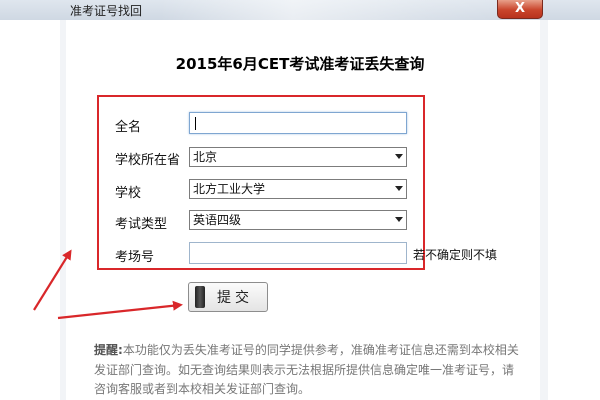  Describe the element at coordinates (108, 284) in the screenshot. I see `annotation-arrows` at that location.